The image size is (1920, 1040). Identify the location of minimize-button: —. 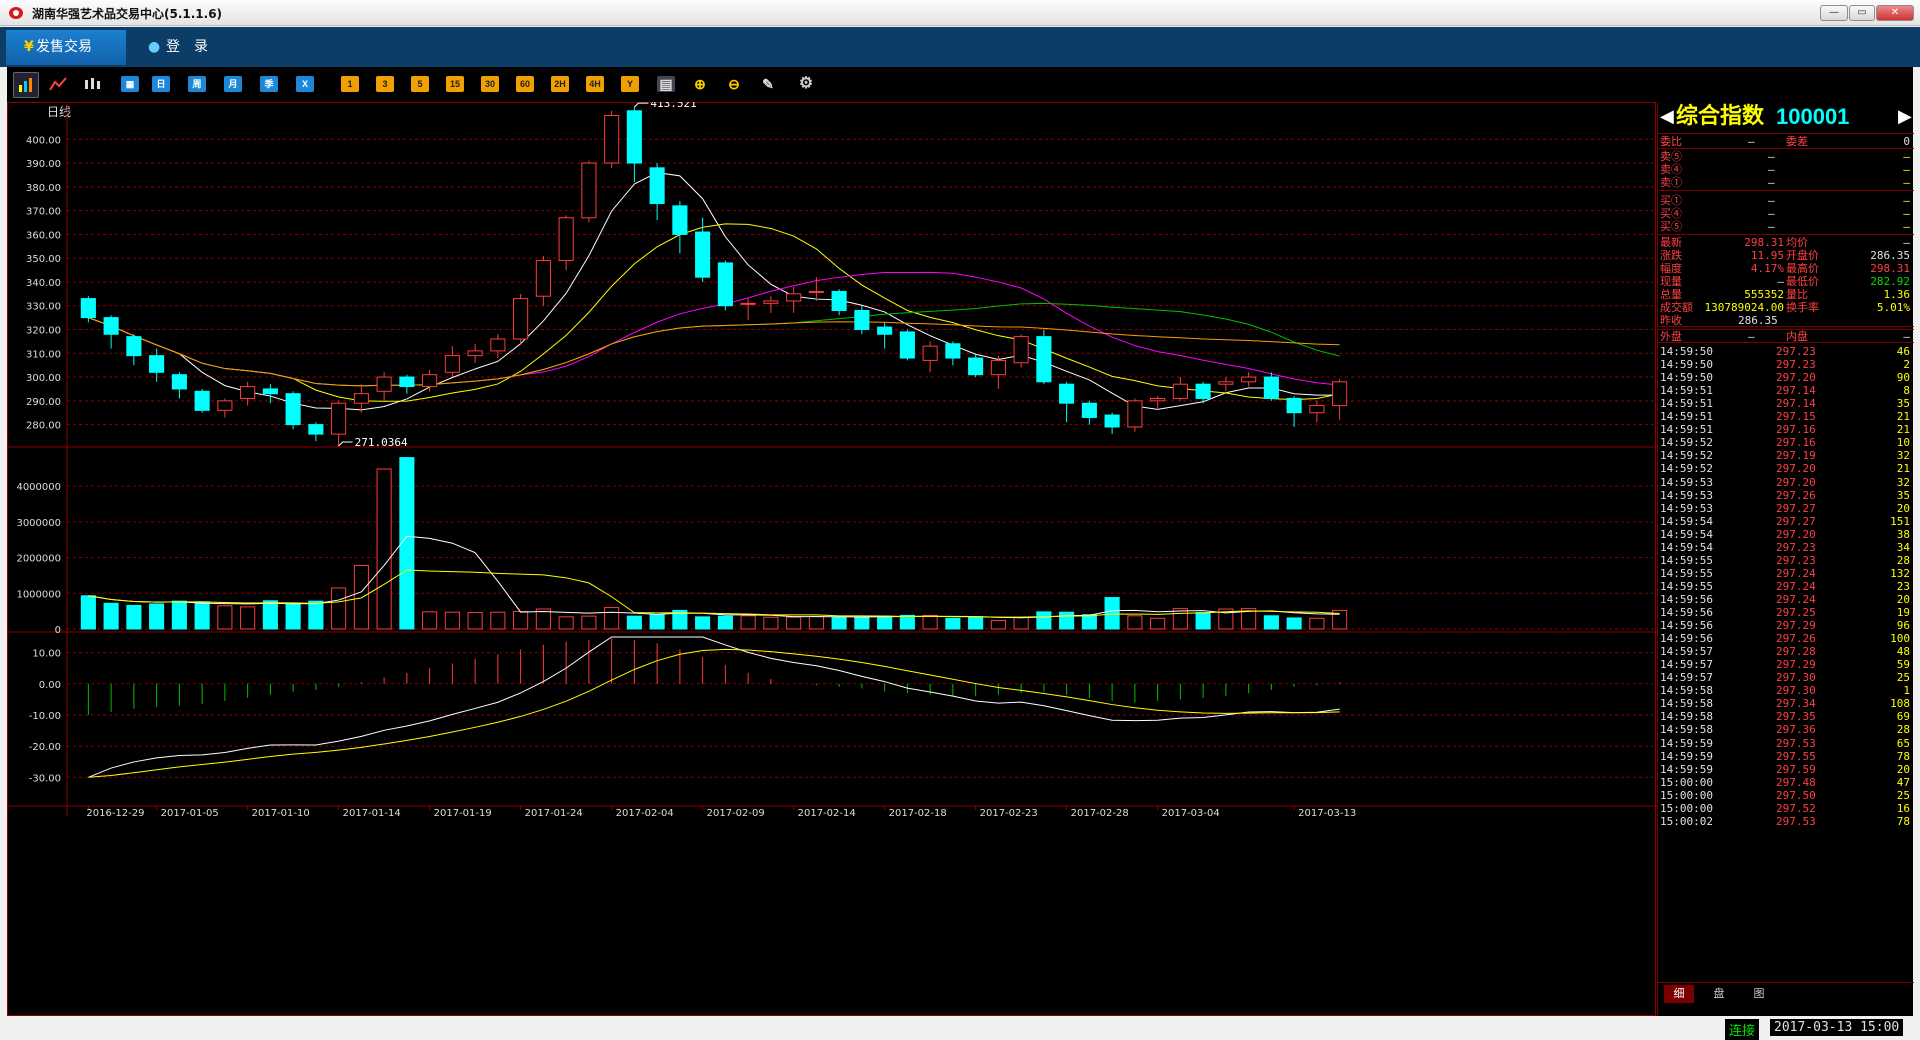
(1834, 13).